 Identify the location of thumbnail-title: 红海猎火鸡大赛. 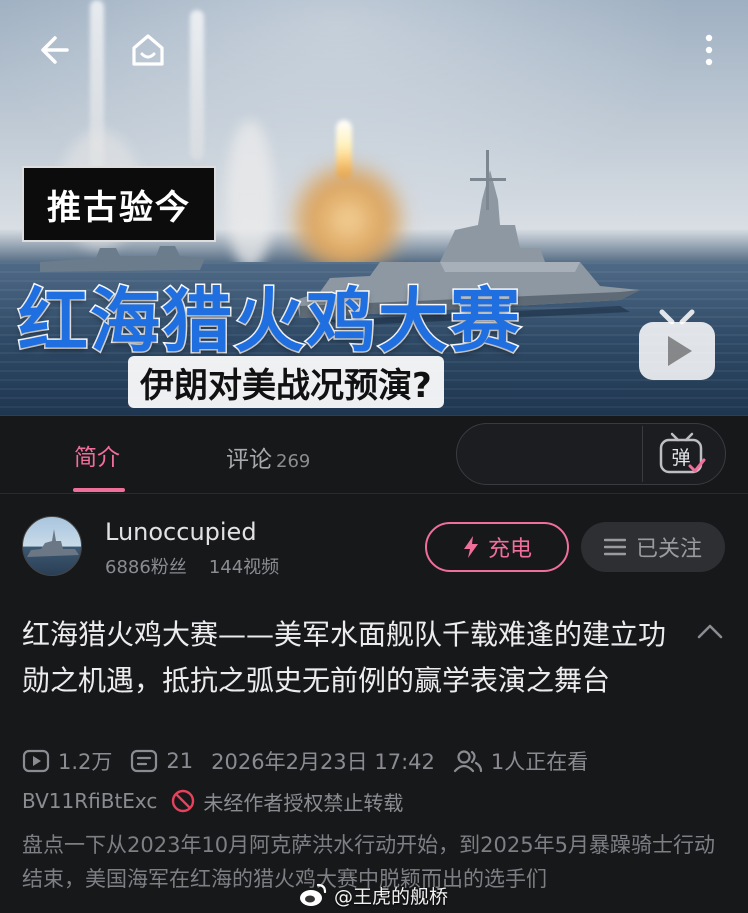
(269, 321).